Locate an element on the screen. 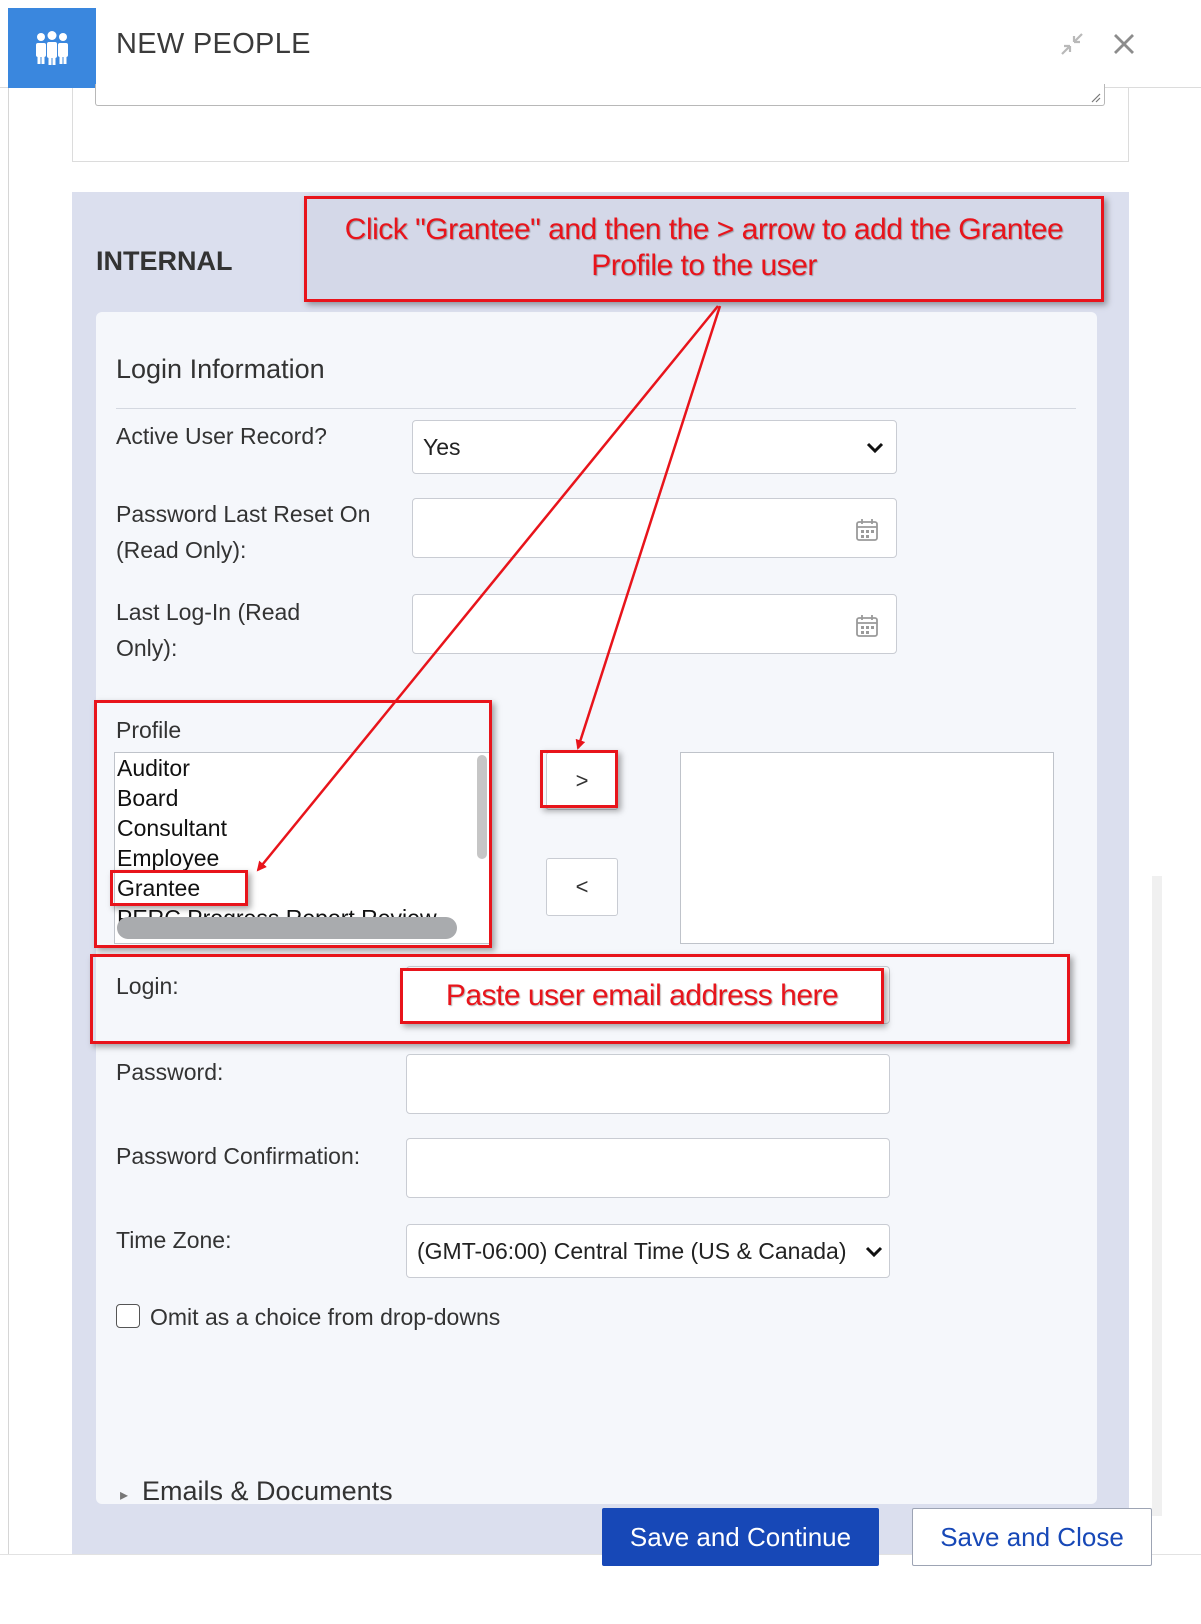  annotation-box-profile is located at coordinates (293, 824).